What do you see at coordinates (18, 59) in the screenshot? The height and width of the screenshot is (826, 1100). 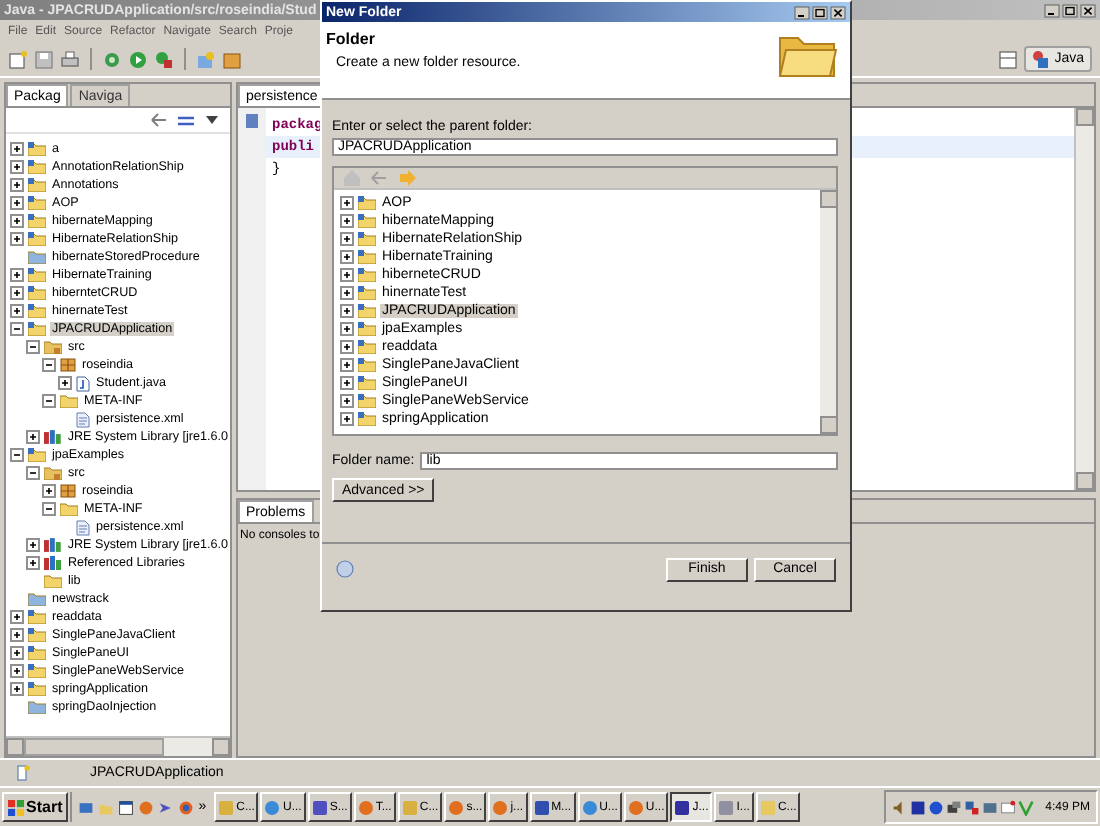 I see `new-icon` at bounding box center [18, 59].